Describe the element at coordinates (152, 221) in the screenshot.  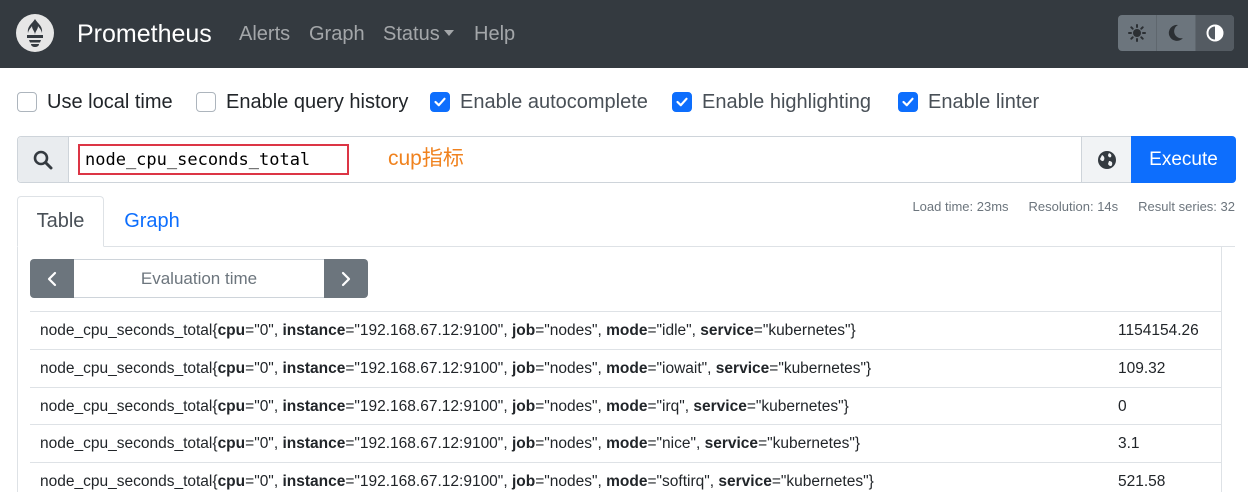
I see `tab-graph: Graph` at that location.